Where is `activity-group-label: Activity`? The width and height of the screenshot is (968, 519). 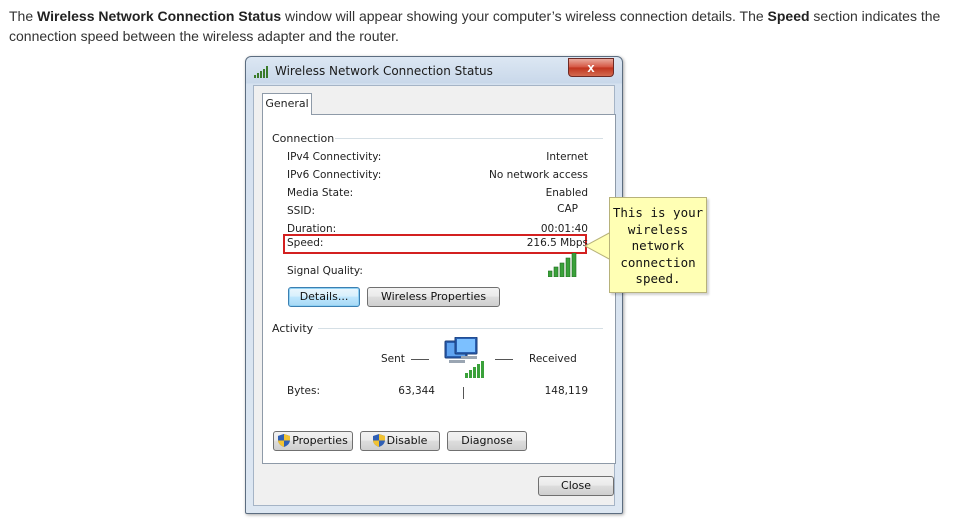 activity-group-label: Activity is located at coordinates (293, 328).